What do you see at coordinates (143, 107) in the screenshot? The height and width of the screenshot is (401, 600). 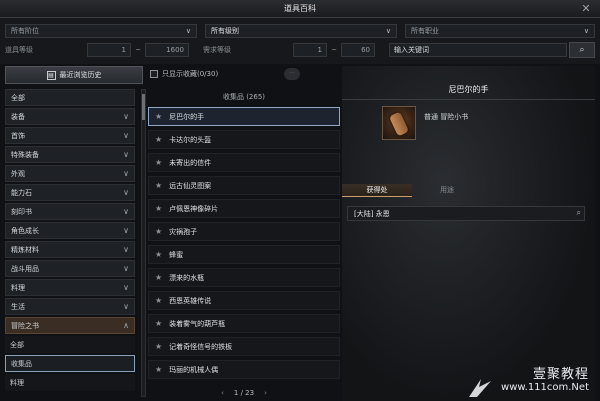 I see `scrollbar-thumb` at bounding box center [143, 107].